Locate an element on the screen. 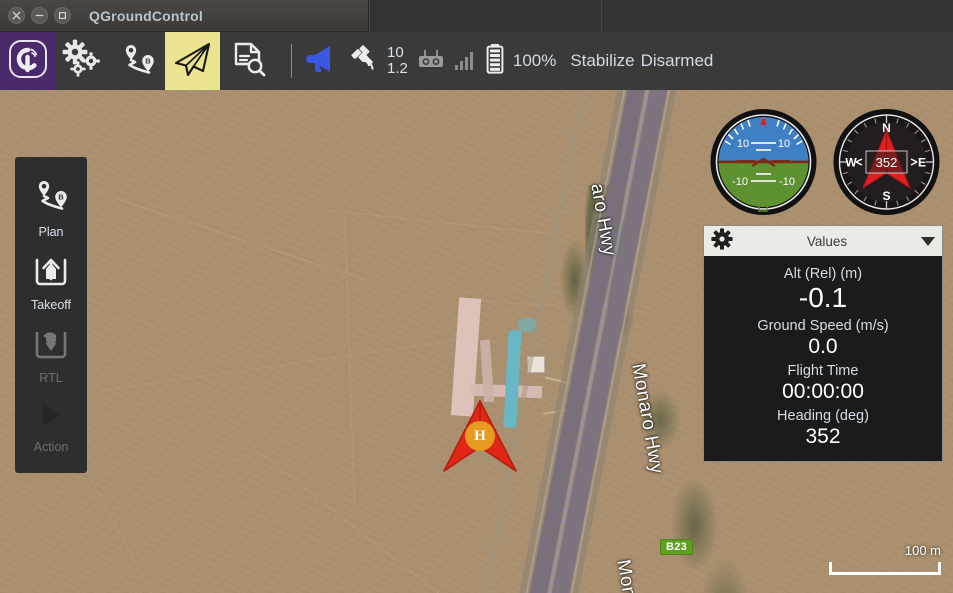  title-bar: QGroundControl is located at coordinates (476, 16).